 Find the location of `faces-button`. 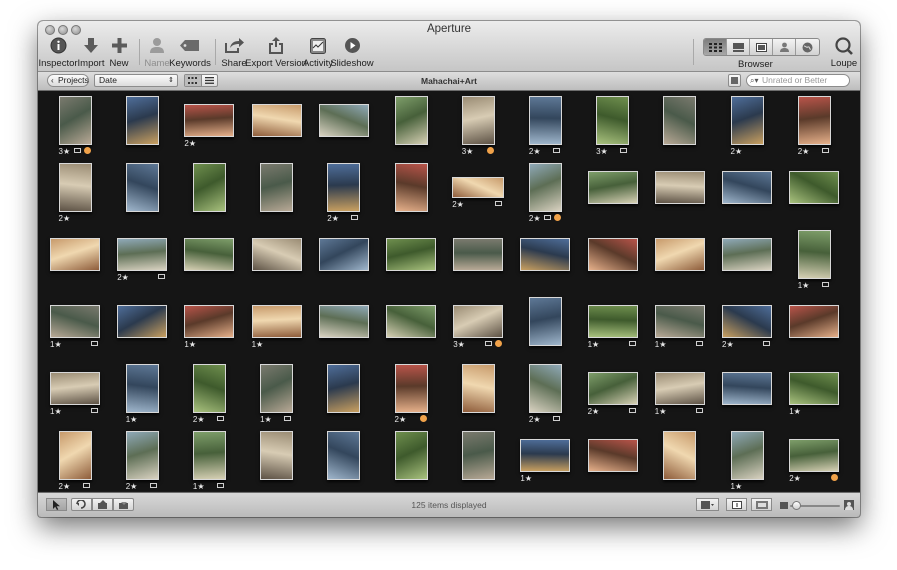

faces-button is located at coordinates (784, 47).